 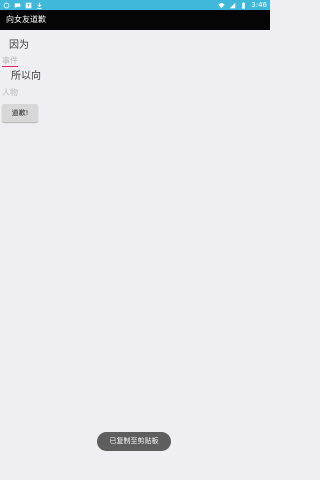 I want to click on page-title: 向女友道歉, so click(x=26, y=19).